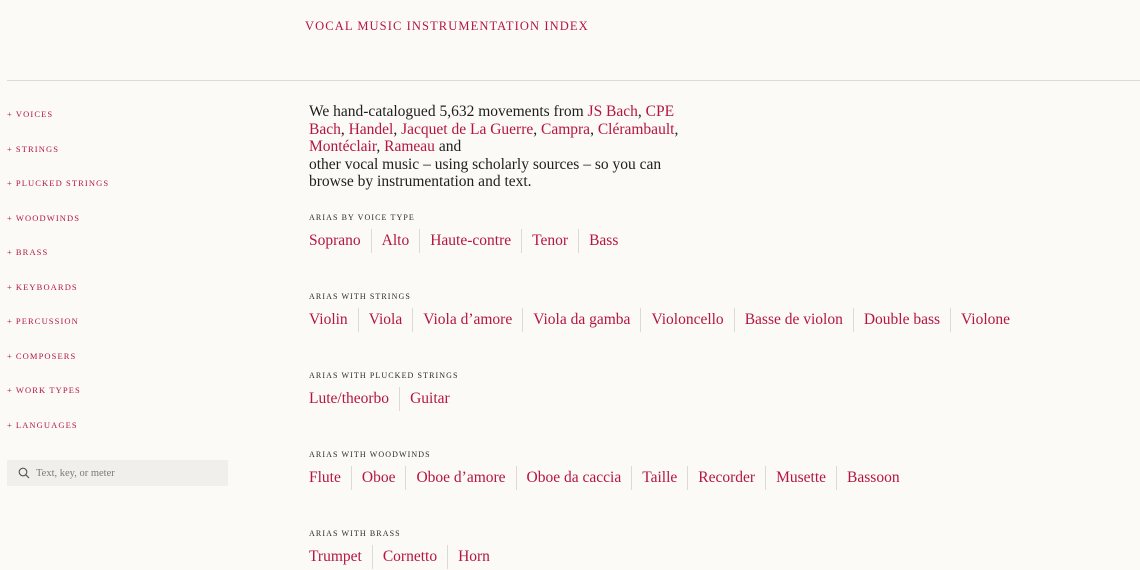 The width and height of the screenshot is (1140, 570). Describe the element at coordinates (603, 241) in the screenshot. I see `chip-bass: Bass` at that location.